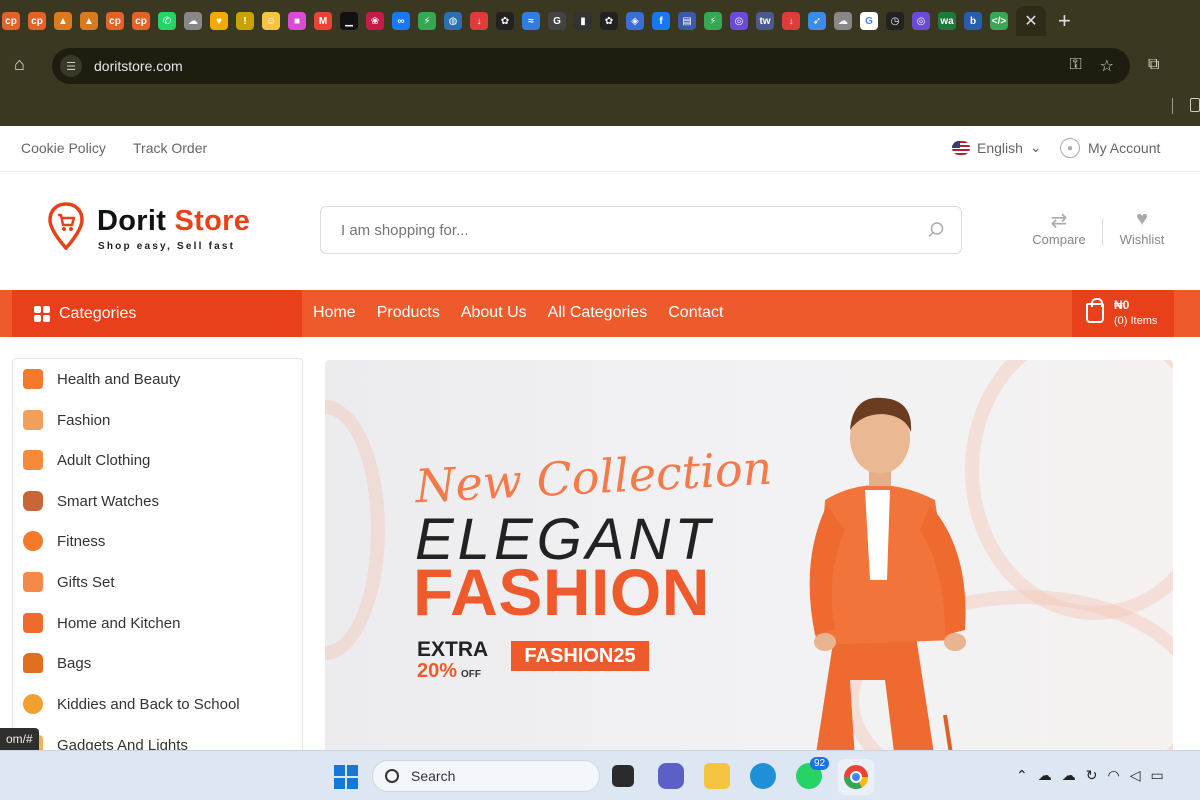 This screenshot has height=800, width=1200. Describe the element at coordinates (401, 21) in the screenshot. I see `meta-icon: ∞` at that location.